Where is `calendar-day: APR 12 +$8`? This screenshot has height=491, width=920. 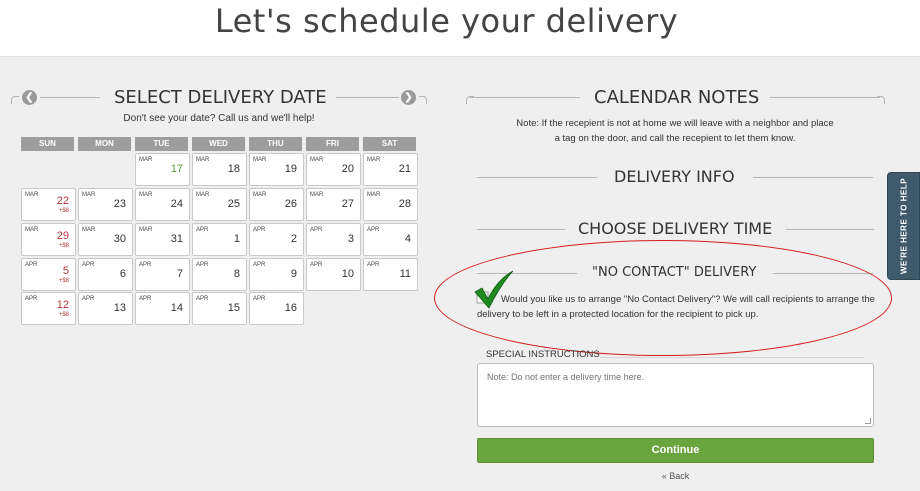 calendar-day: APR 12 +$8 is located at coordinates (48, 308).